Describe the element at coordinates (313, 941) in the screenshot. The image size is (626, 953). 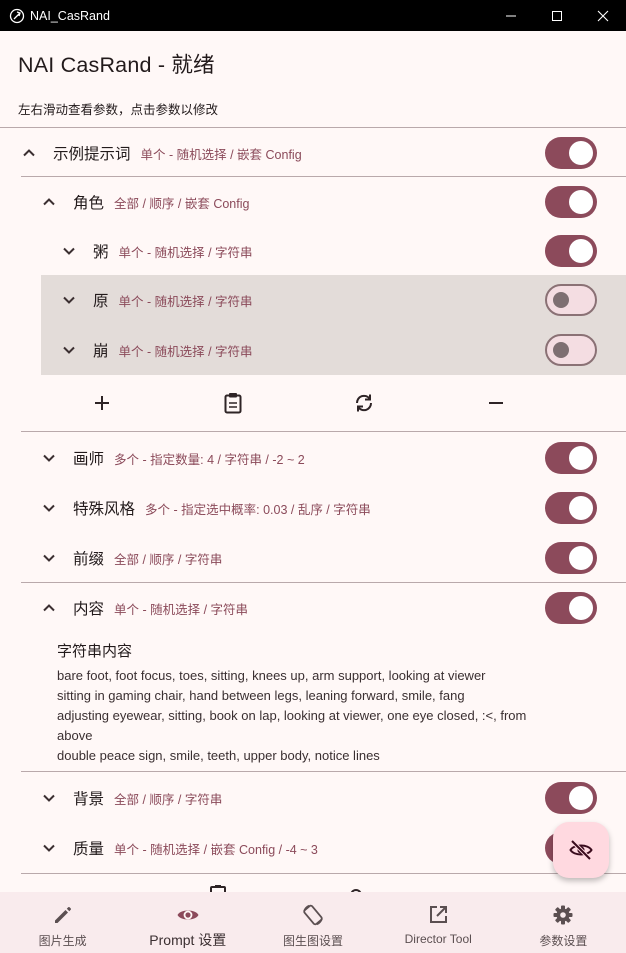
I see `nav-label: 图生图设置` at that location.